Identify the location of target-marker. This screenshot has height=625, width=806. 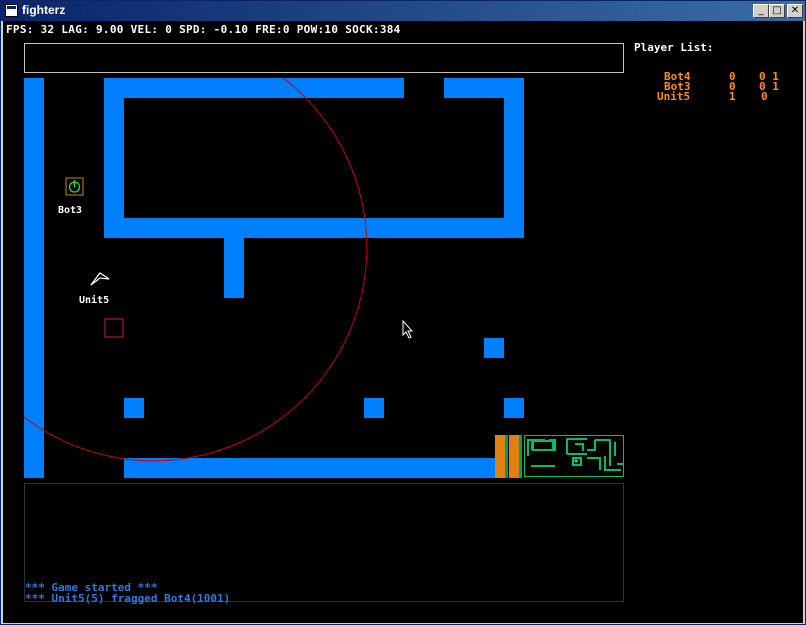
(114, 328).